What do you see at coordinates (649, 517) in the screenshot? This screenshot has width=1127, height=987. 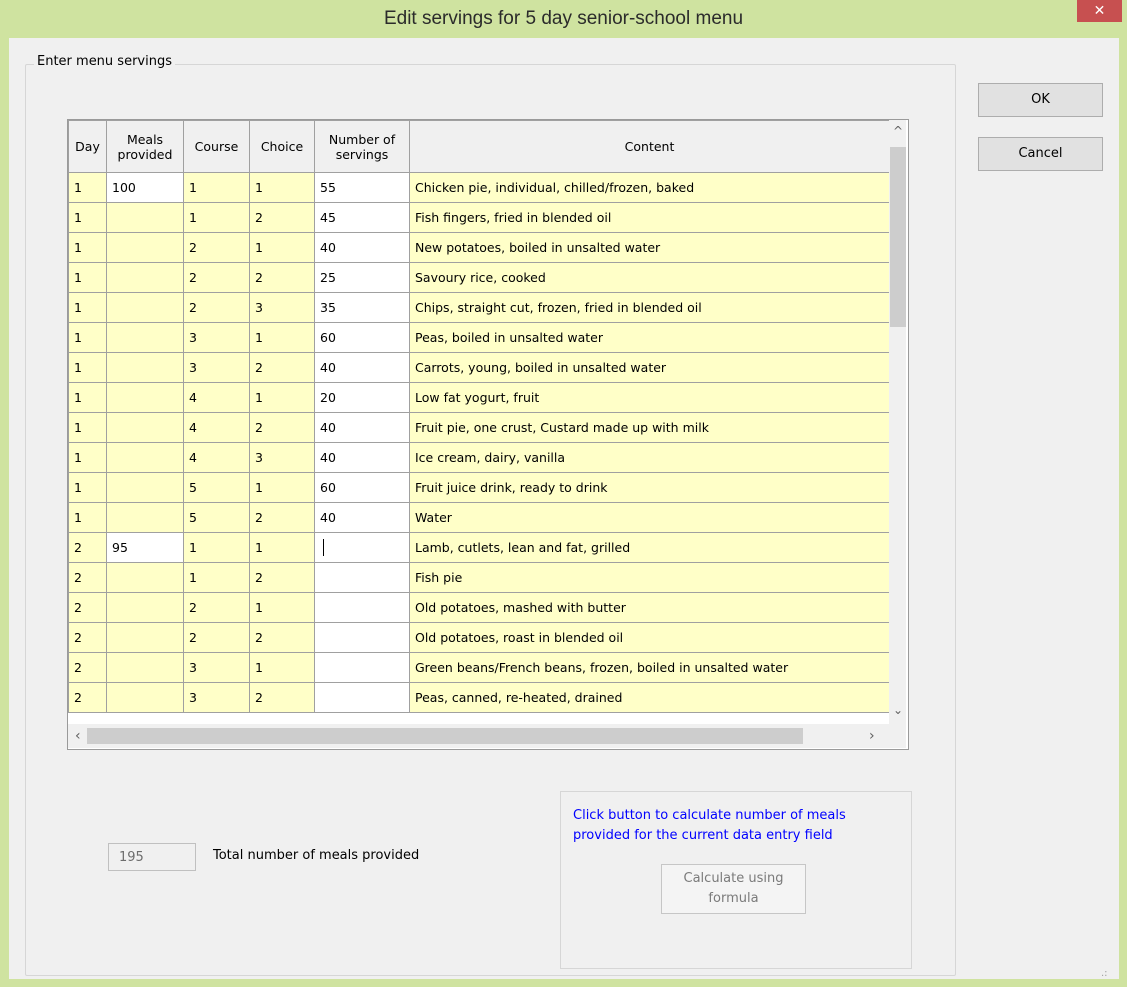 I see `cell-content: Water` at bounding box center [649, 517].